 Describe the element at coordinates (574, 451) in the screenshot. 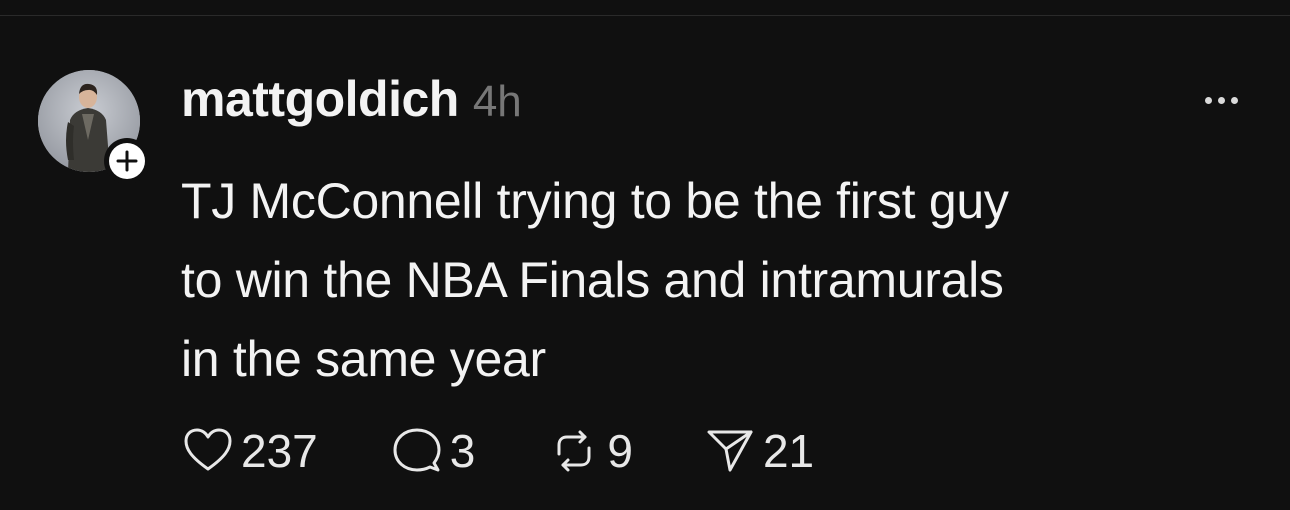

I see `repost-icon` at that location.